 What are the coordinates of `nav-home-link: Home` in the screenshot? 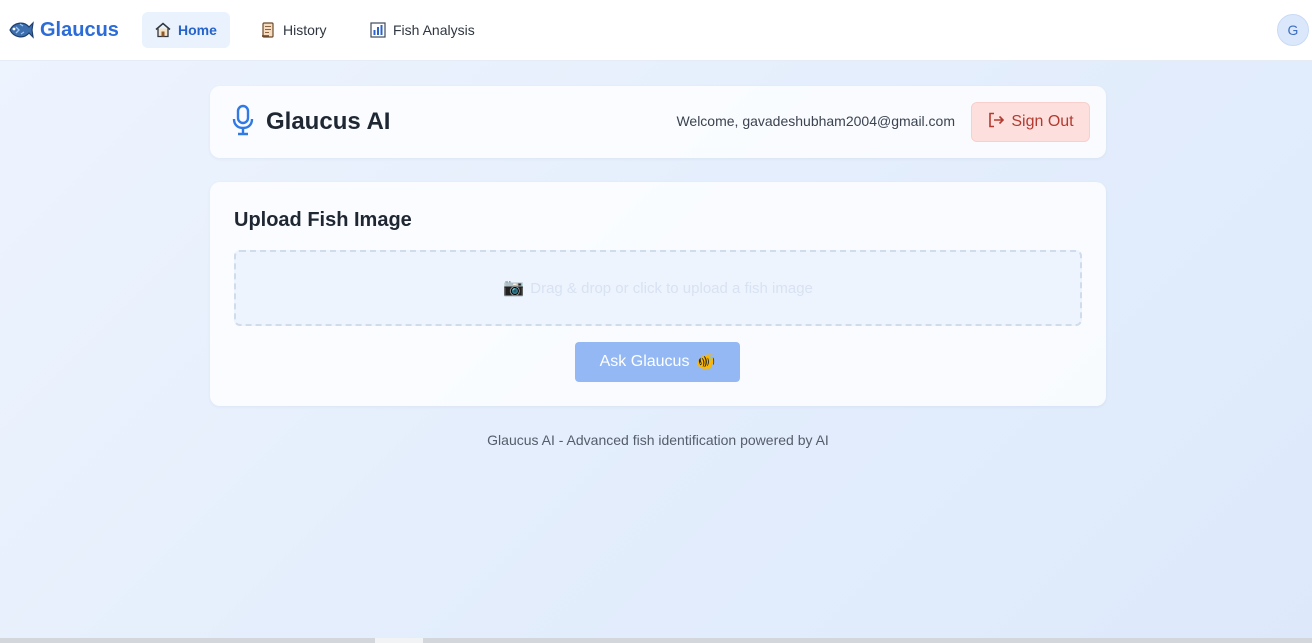 It's located at (186, 30).